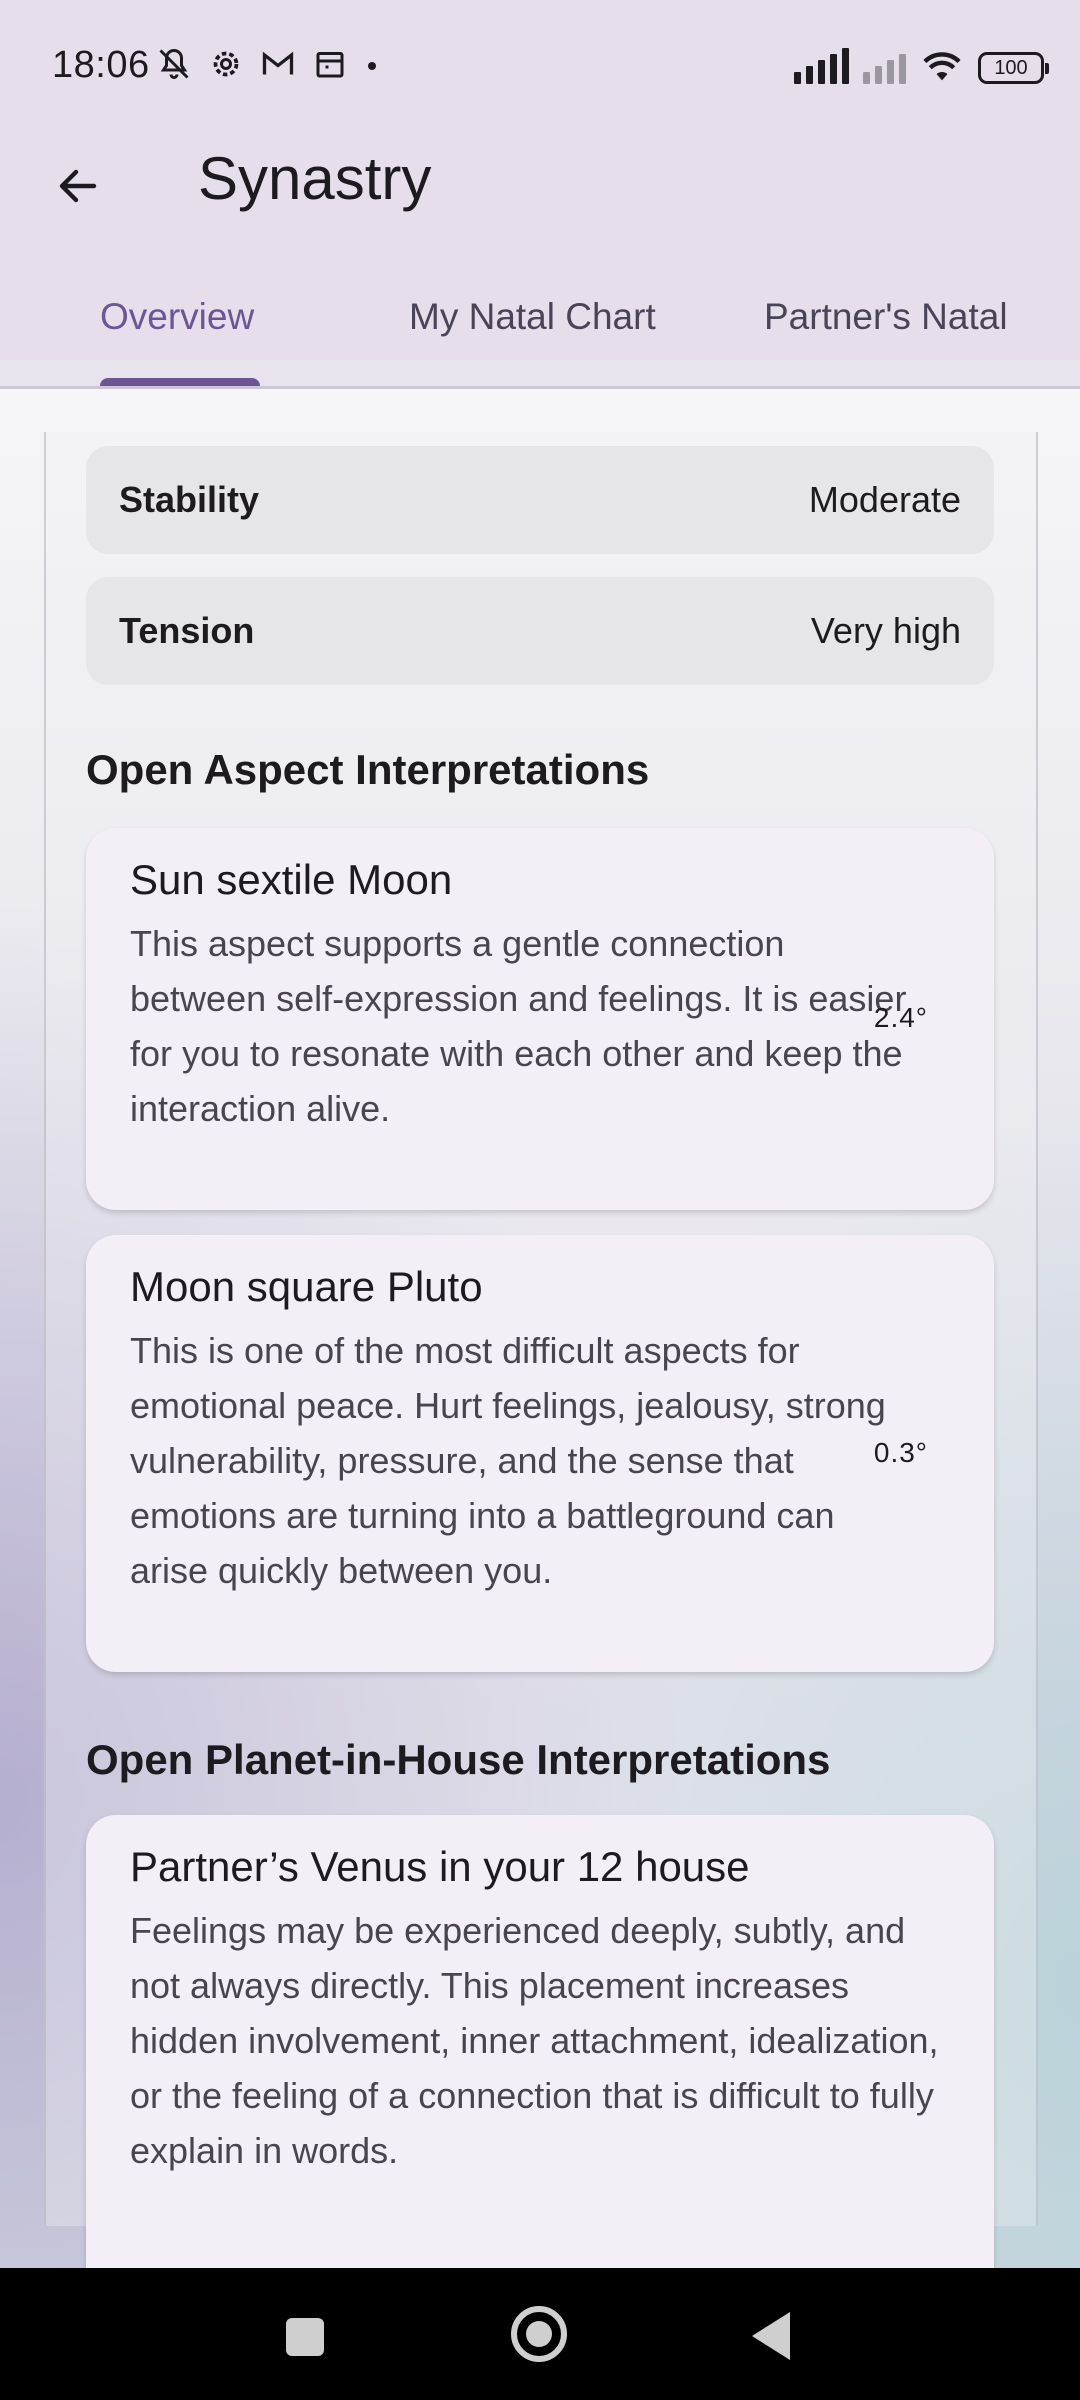  I want to click on aspect-orb: 0.3°, so click(900, 1452).